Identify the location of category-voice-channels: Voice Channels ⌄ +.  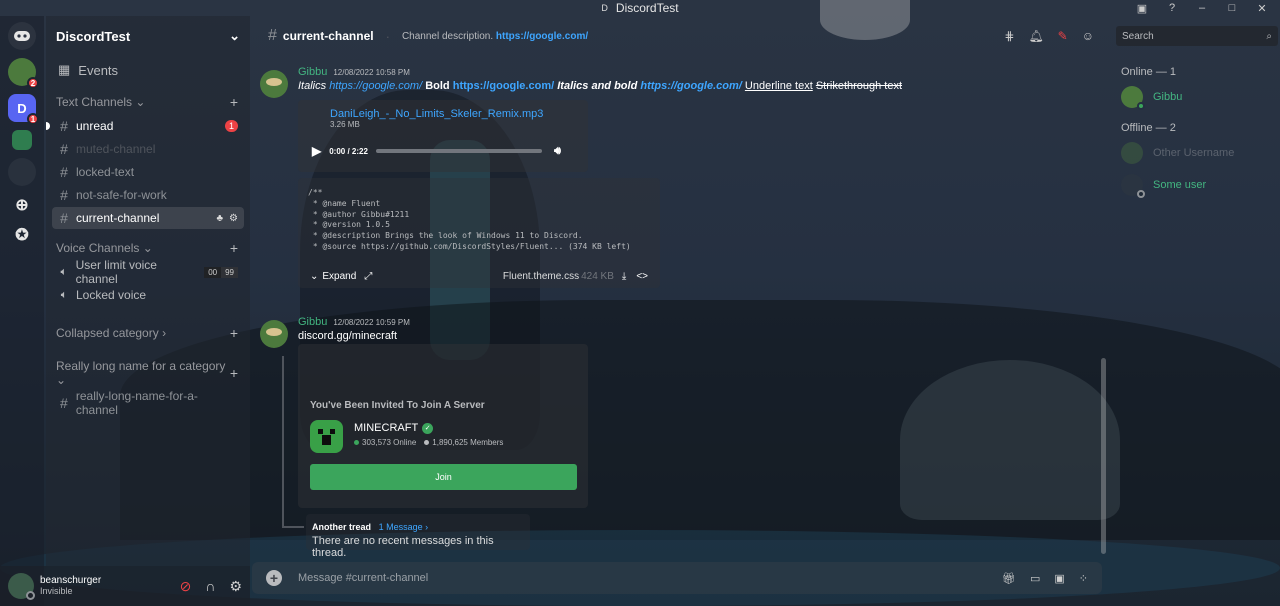
(148, 245).